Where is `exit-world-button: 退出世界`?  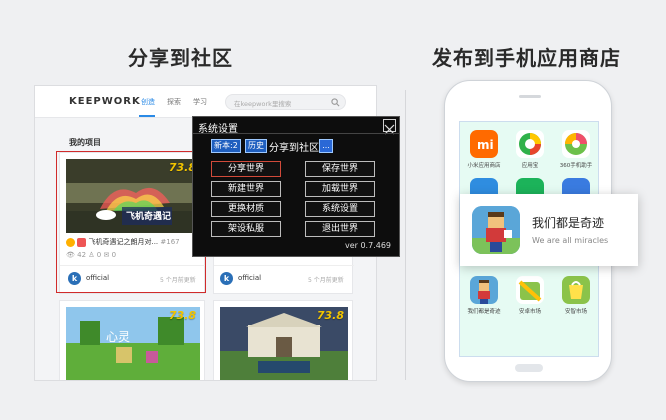 exit-world-button: 退出世界 is located at coordinates (340, 229).